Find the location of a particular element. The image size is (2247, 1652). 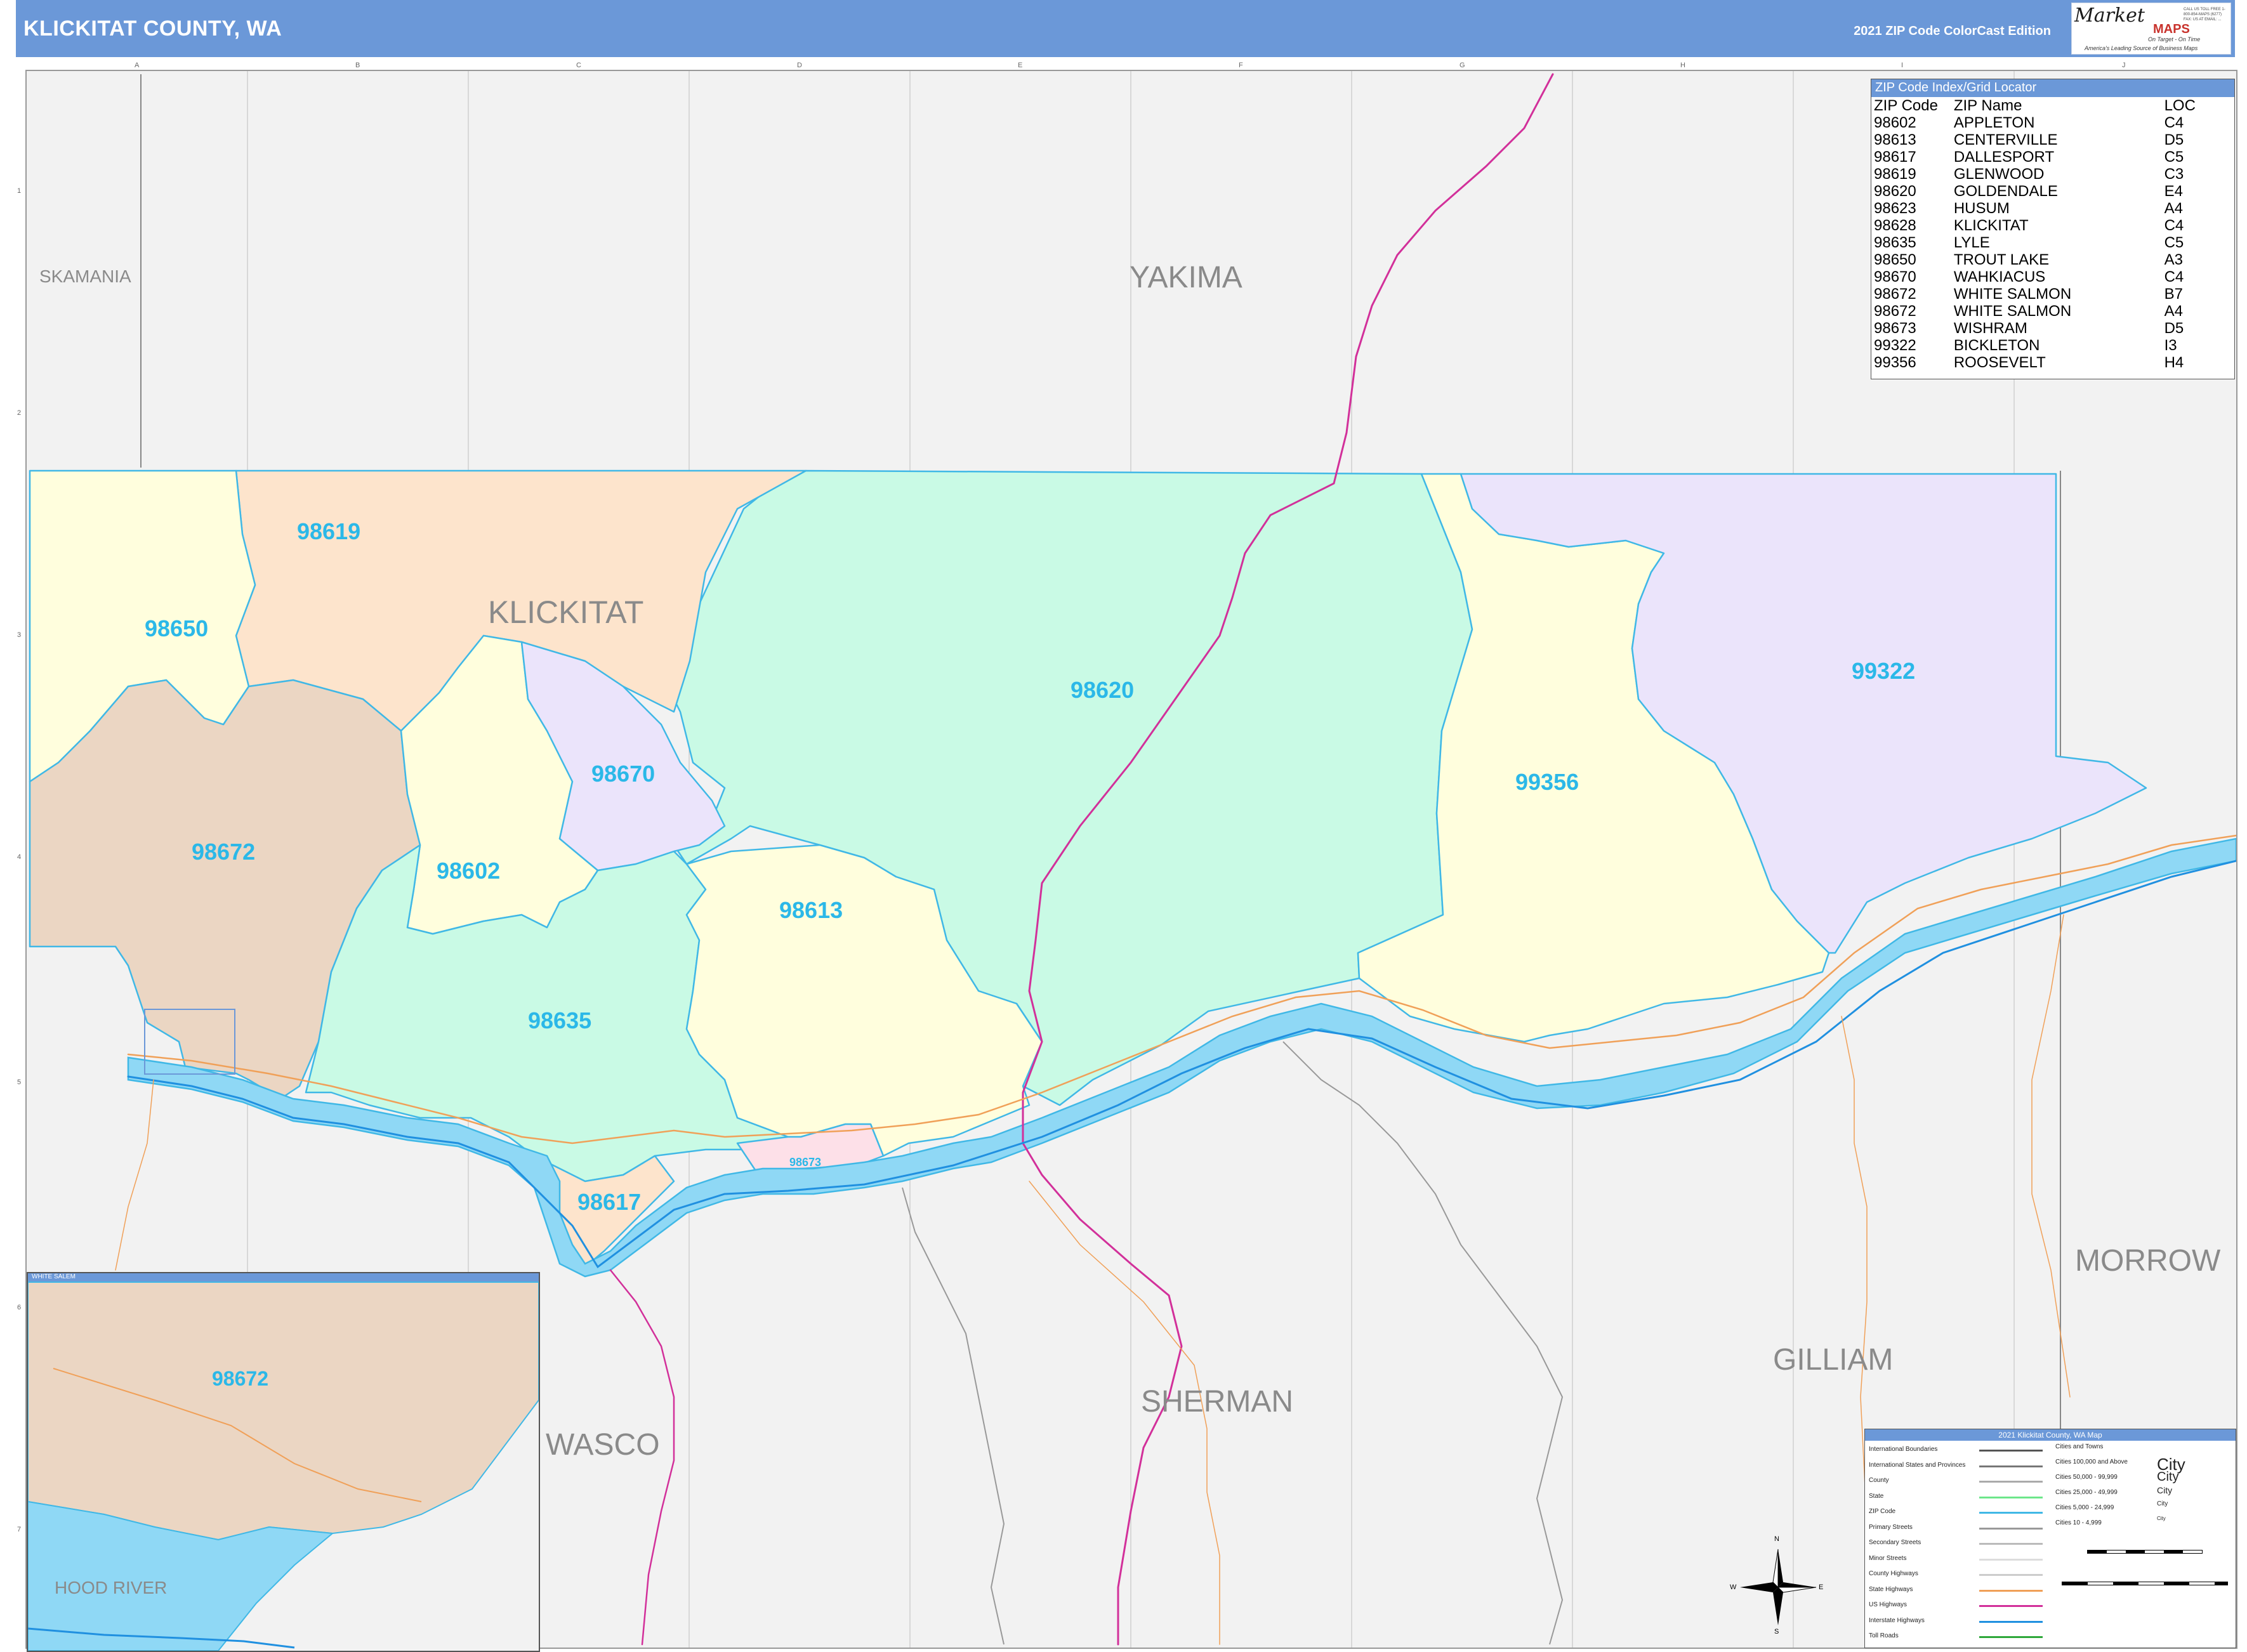

zip-index-loc: E4 is located at coordinates (2174, 191).